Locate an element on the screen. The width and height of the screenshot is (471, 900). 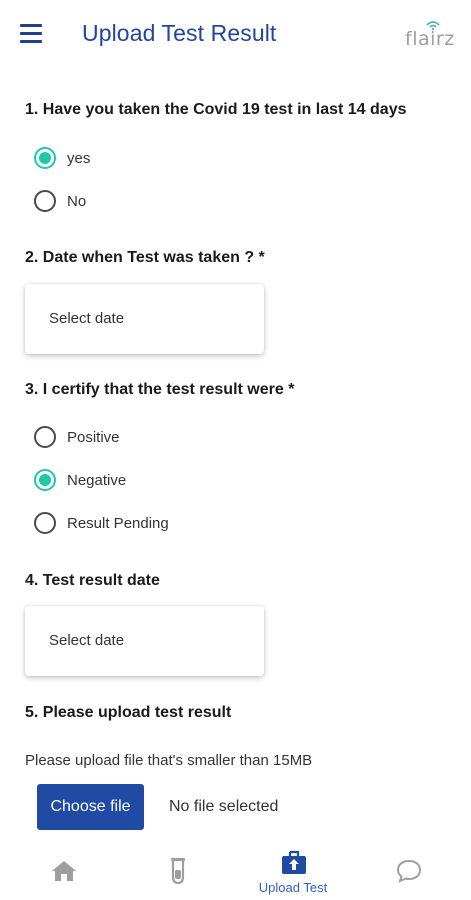
radio-negative: Negative is located at coordinates (80, 480).